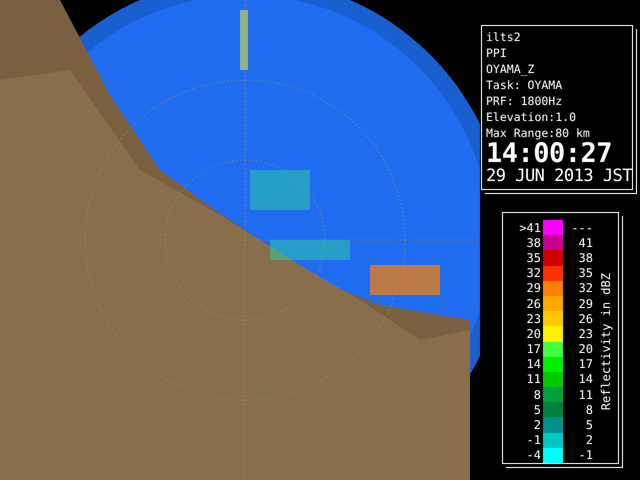 The image size is (640, 480). What do you see at coordinates (530, 227) in the screenshot?
I see `legend-value: >41` at bounding box center [530, 227].